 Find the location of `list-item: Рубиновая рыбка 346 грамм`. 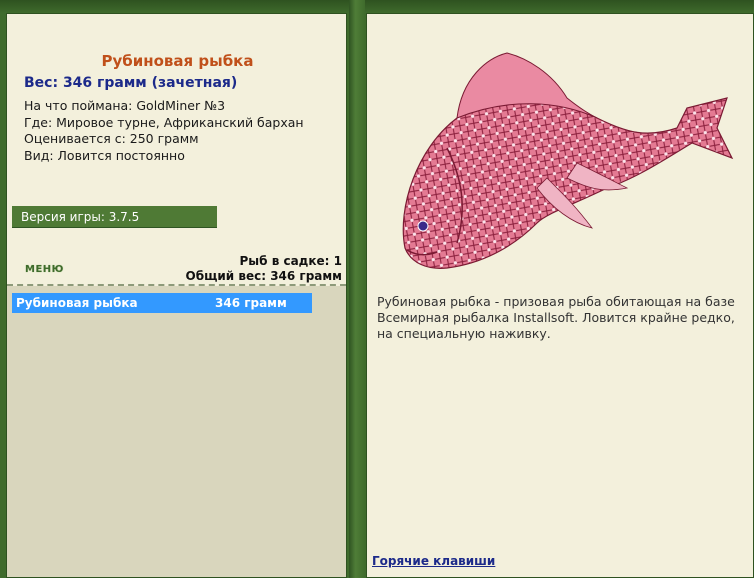

list-item: Рубиновая рыбка 346 грамм is located at coordinates (162, 303).